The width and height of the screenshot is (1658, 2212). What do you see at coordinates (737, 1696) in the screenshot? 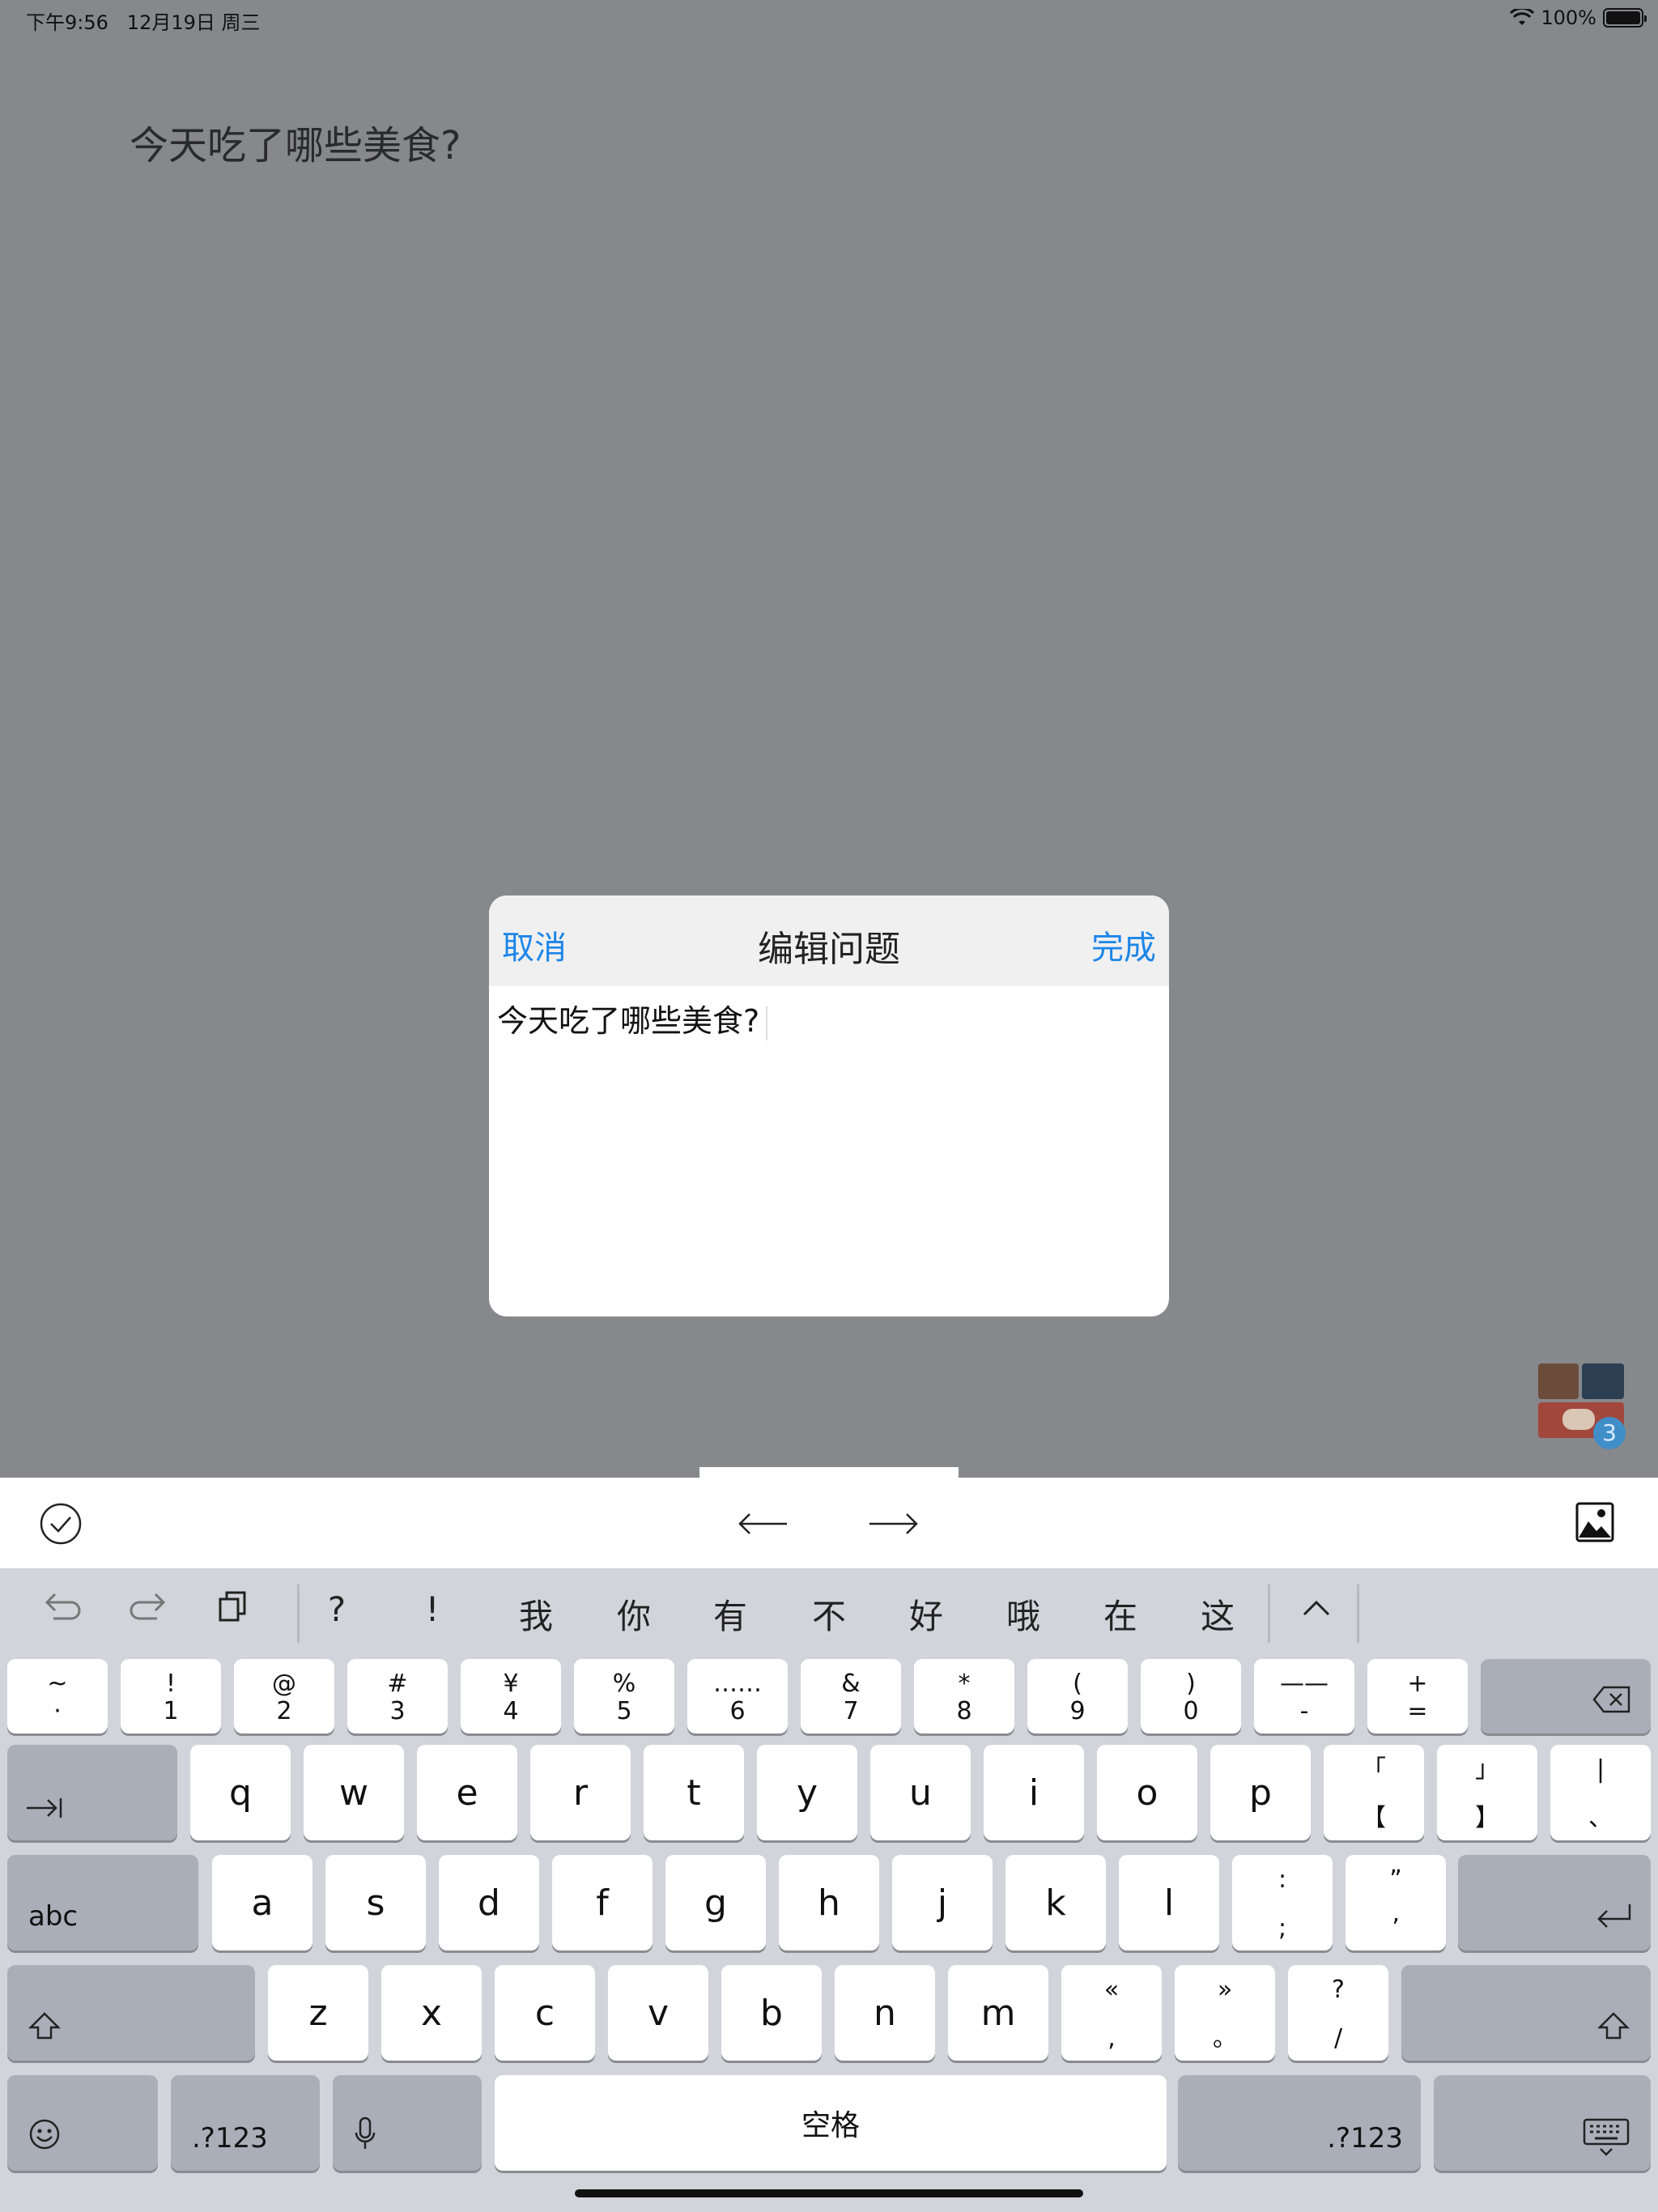
I see `key-number: …… 6` at bounding box center [737, 1696].